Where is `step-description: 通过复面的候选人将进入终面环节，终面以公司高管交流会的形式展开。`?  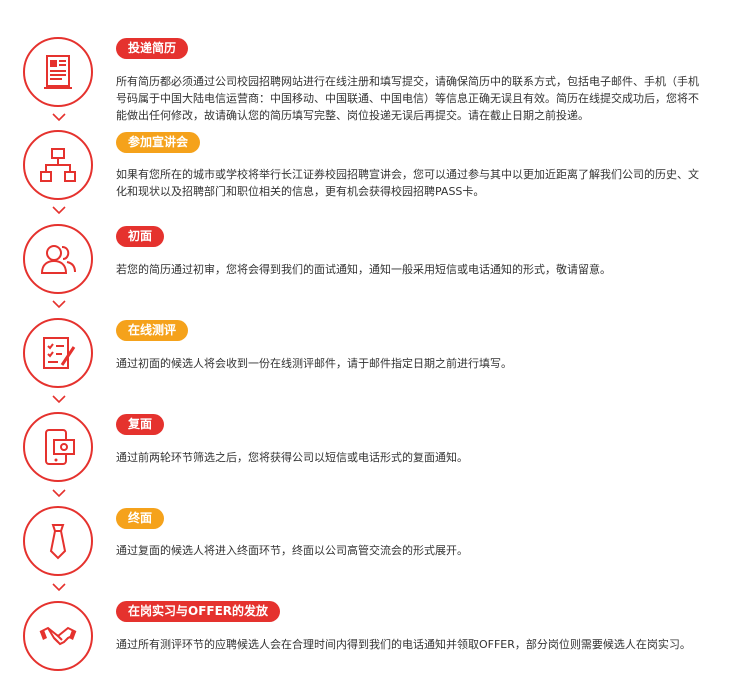
step-description: 通过复面的候选人将进入终面环节，终面以公司高管交流会的形式展开。 is located at coordinates (436, 550).